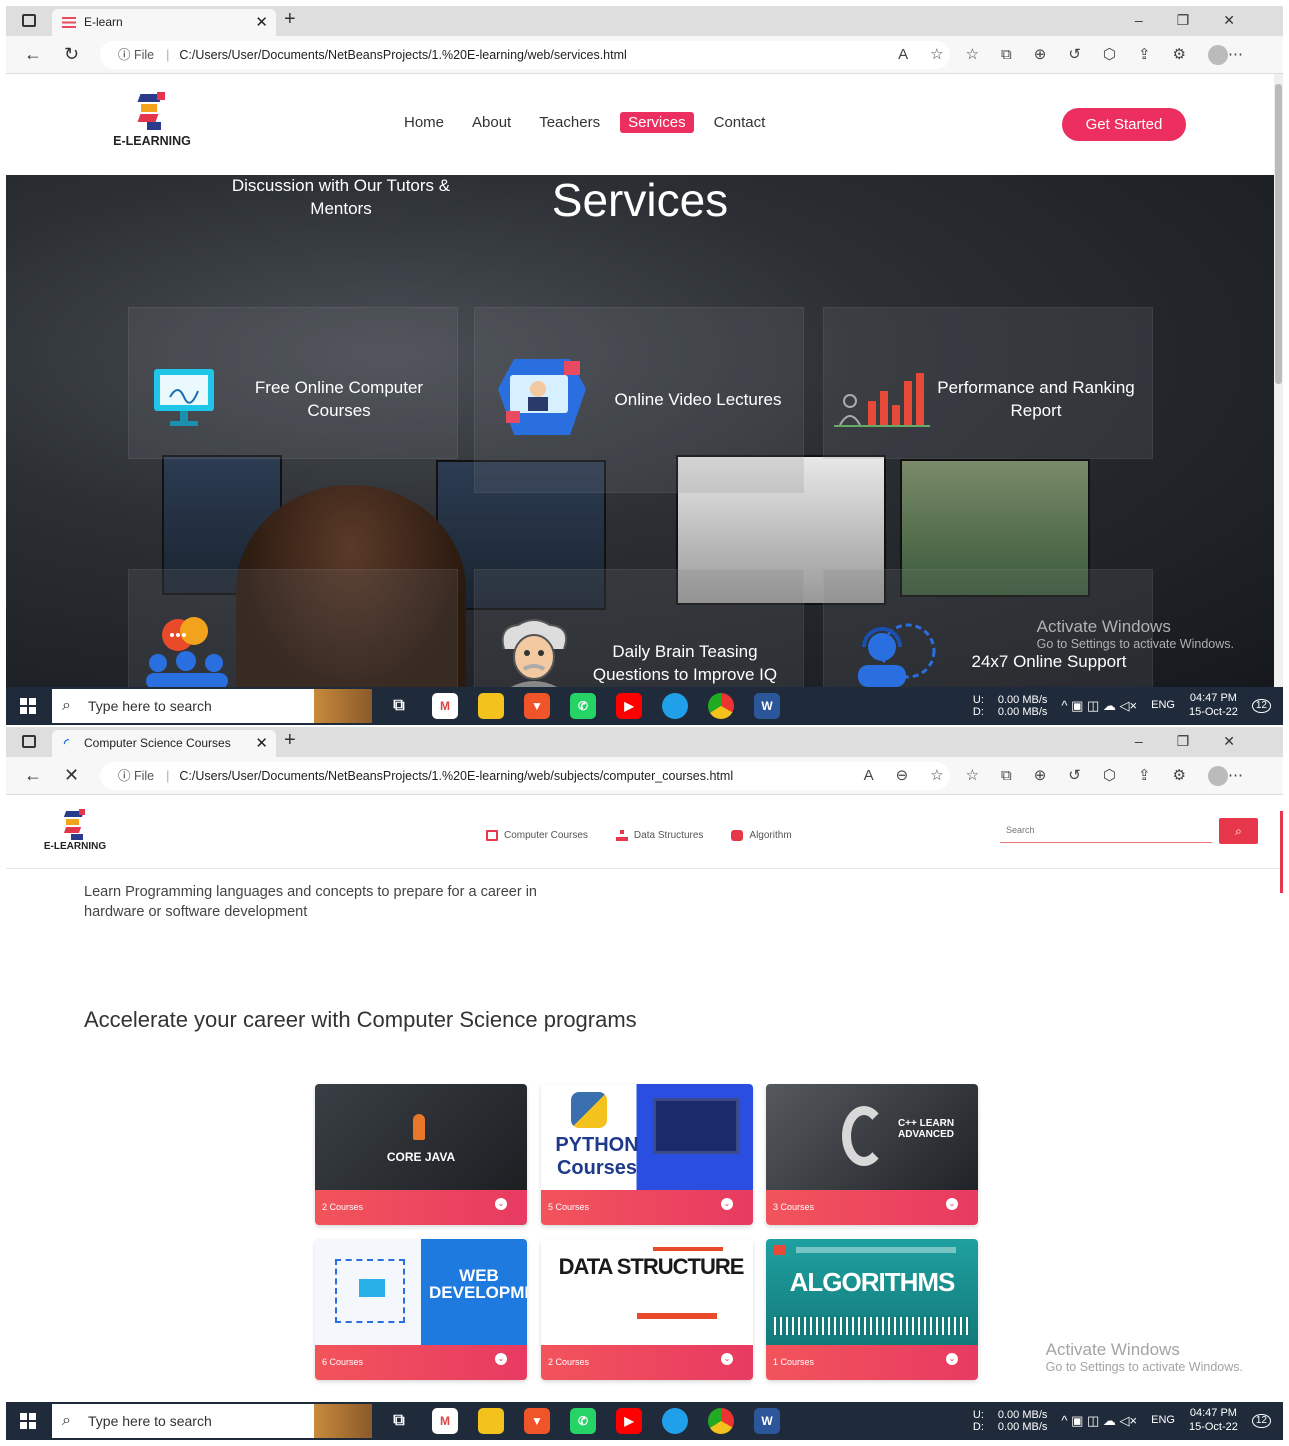  I want to click on reload-icon: ↻, so click(71, 54).